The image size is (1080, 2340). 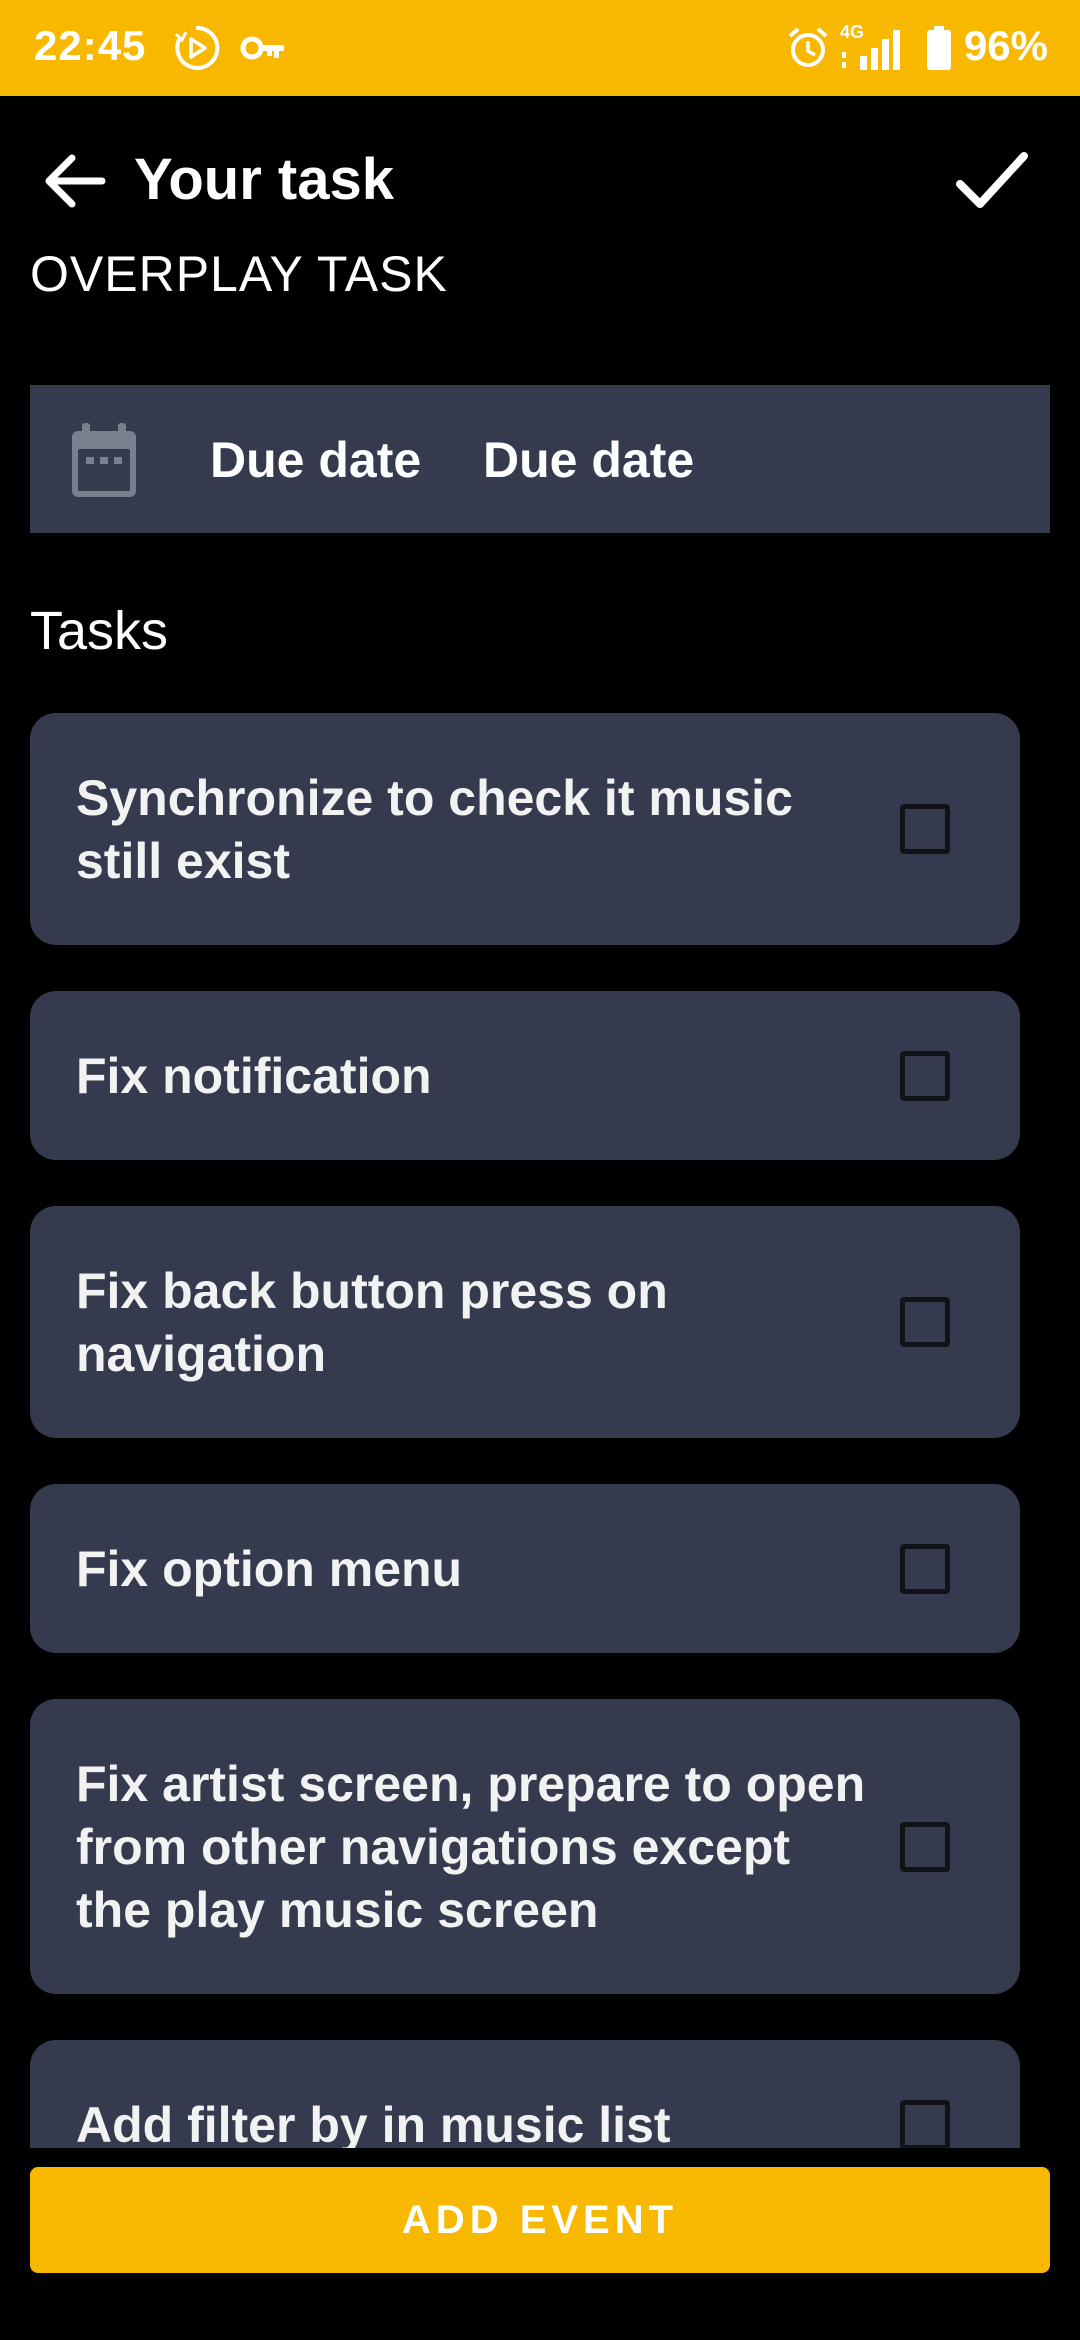 I want to click on key-icon, so click(x=262, y=48).